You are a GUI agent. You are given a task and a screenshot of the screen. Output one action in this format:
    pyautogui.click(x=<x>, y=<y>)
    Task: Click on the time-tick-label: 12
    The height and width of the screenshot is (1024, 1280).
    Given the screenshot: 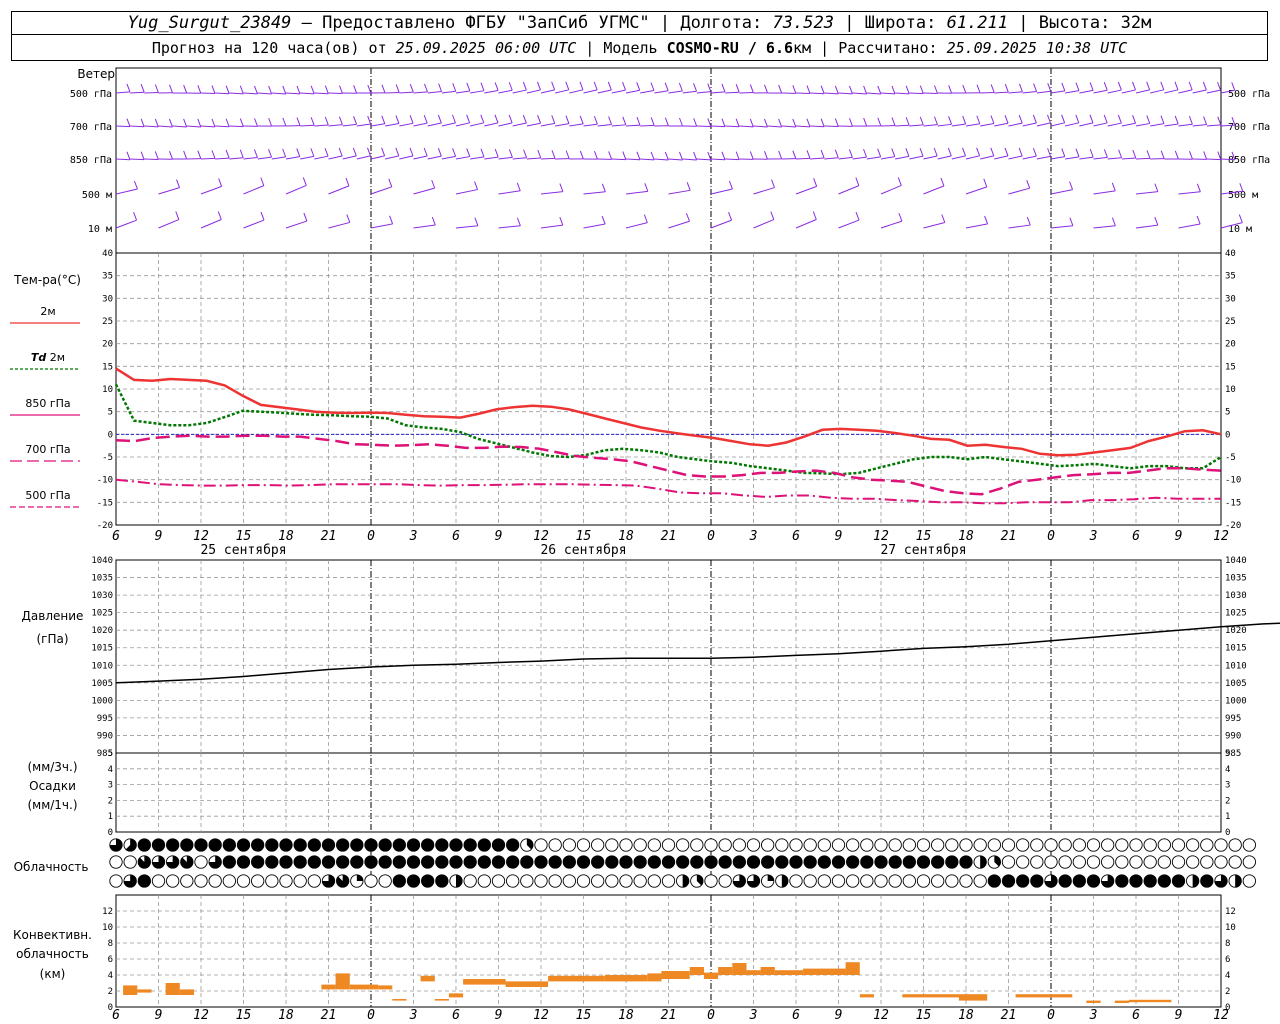 What is the action you would take?
    pyautogui.click(x=881, y=536)
    